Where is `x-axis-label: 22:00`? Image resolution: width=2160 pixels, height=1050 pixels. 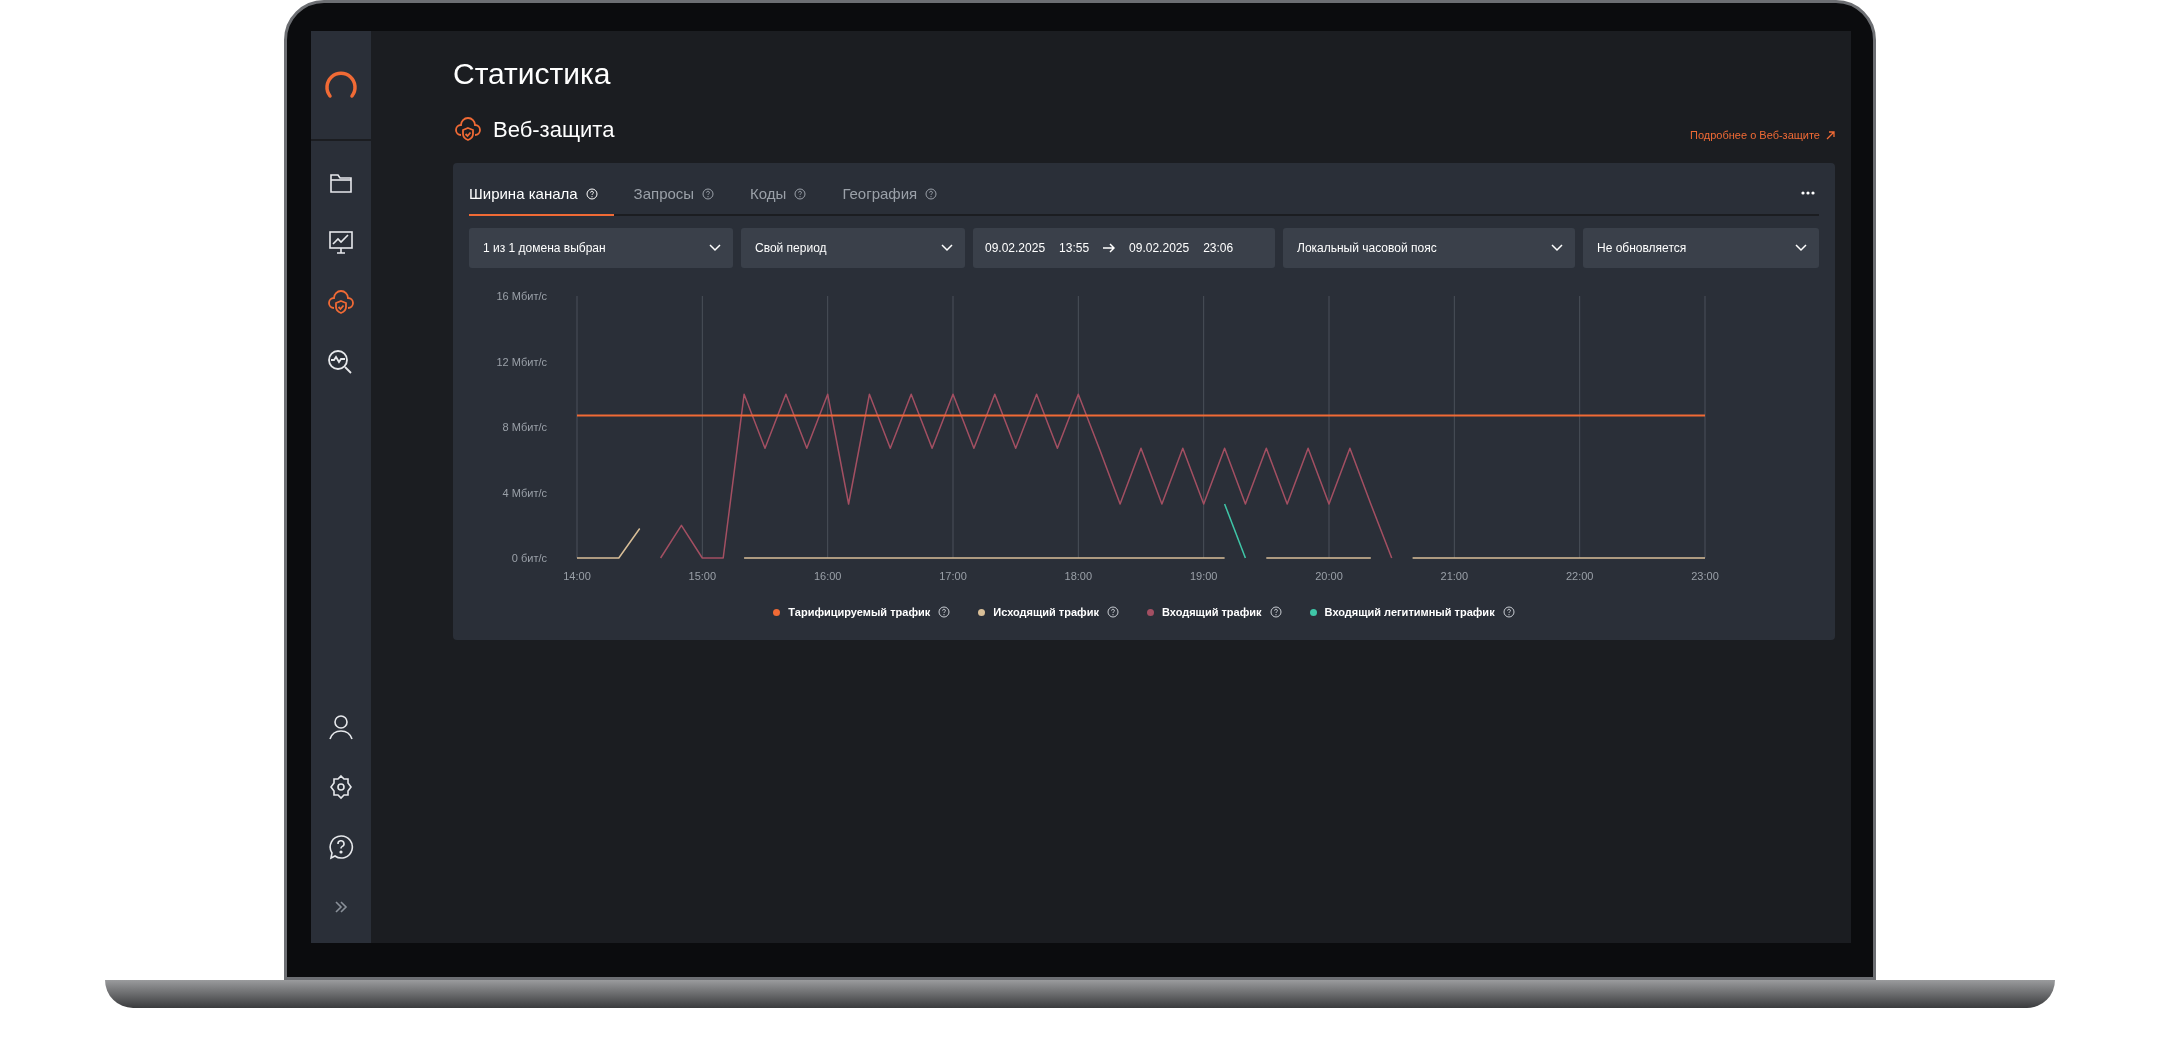
x-axis-label: 22:00 is located at coordinates (1579, 576).